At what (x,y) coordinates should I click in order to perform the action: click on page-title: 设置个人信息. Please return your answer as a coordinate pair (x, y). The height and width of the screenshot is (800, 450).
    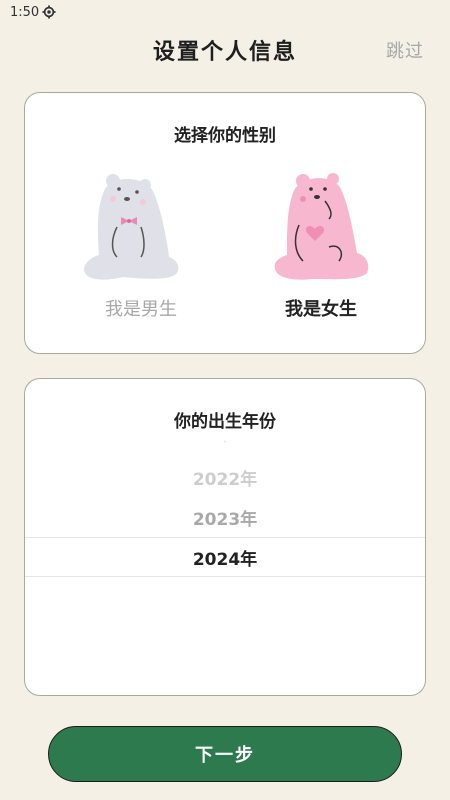
    Looking at the image, I should click on (224, 52).